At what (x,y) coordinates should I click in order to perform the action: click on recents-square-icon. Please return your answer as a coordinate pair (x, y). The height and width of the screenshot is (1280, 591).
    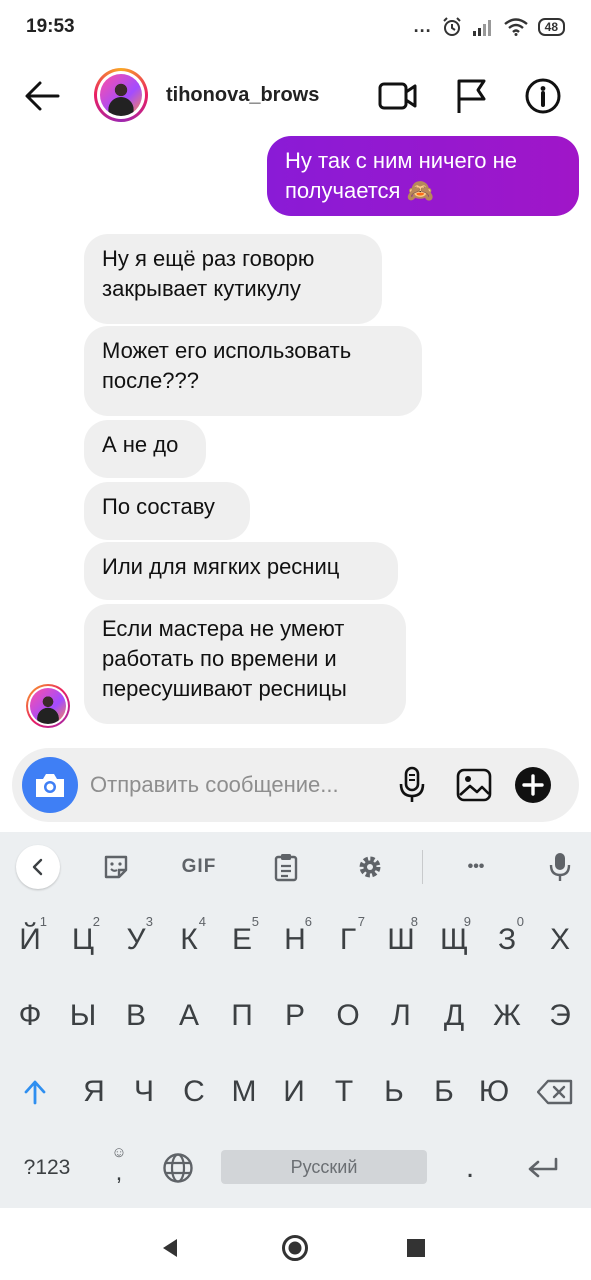
    Looking at the image, I should click on (416, 1248).